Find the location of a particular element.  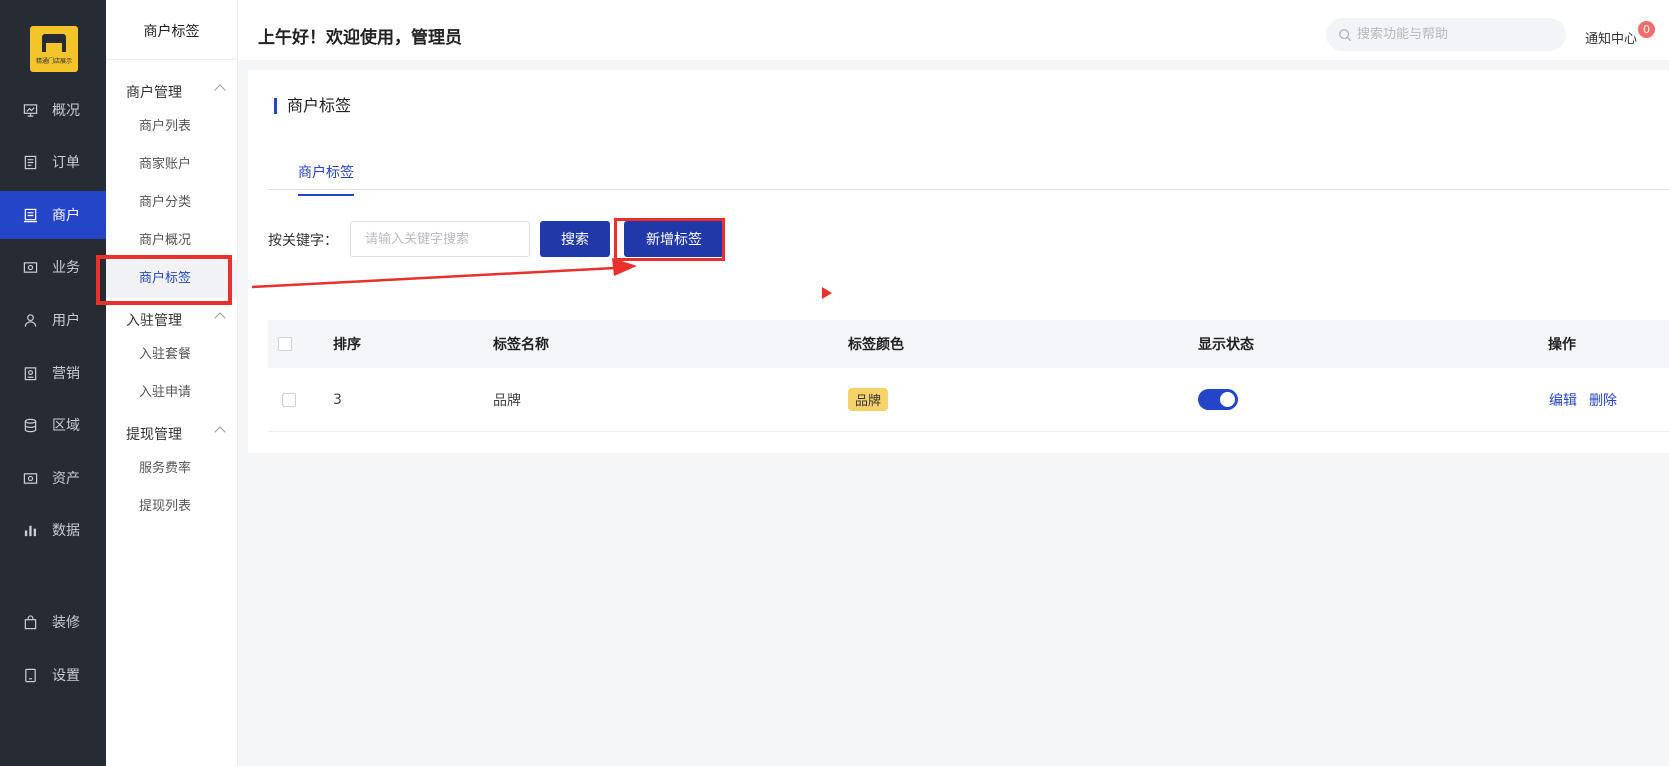

subnav-item-onboarding-application: 入驻申请 is located at coordinates (171, 393).